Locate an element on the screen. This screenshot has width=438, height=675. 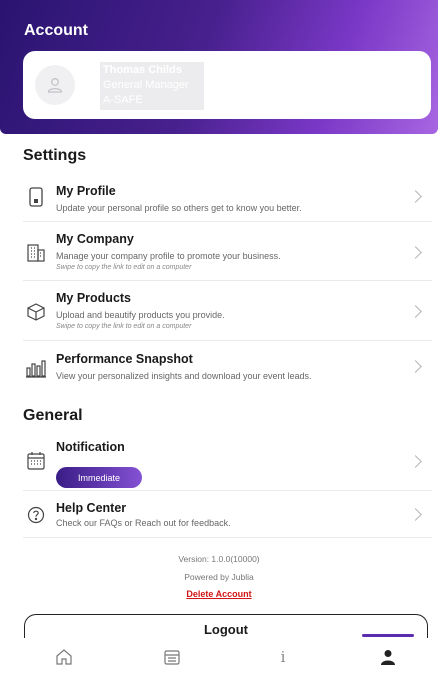
profile-name: Thomas Childs is located at coordinates (142, 70).